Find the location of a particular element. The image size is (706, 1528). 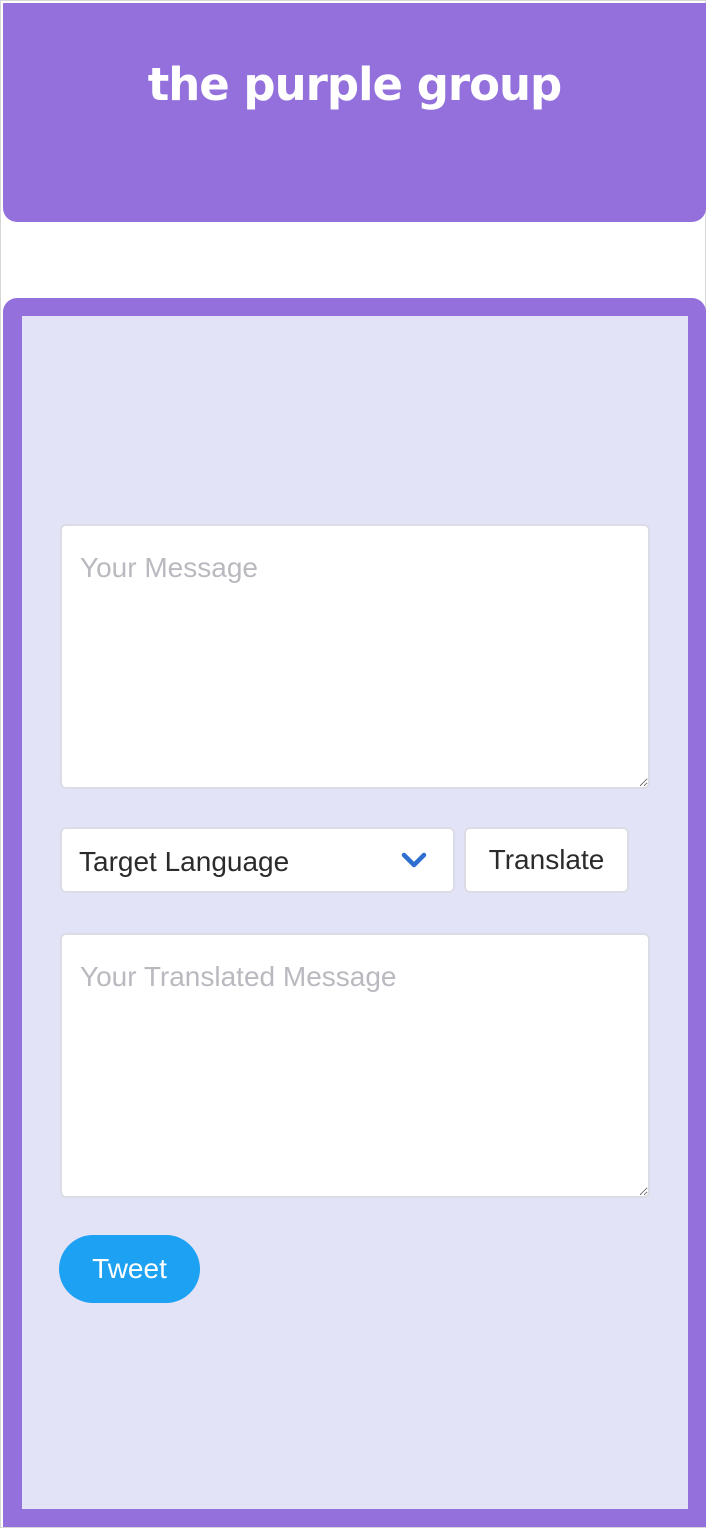

header-banner: the purple group is located at coordinates (354, 112).